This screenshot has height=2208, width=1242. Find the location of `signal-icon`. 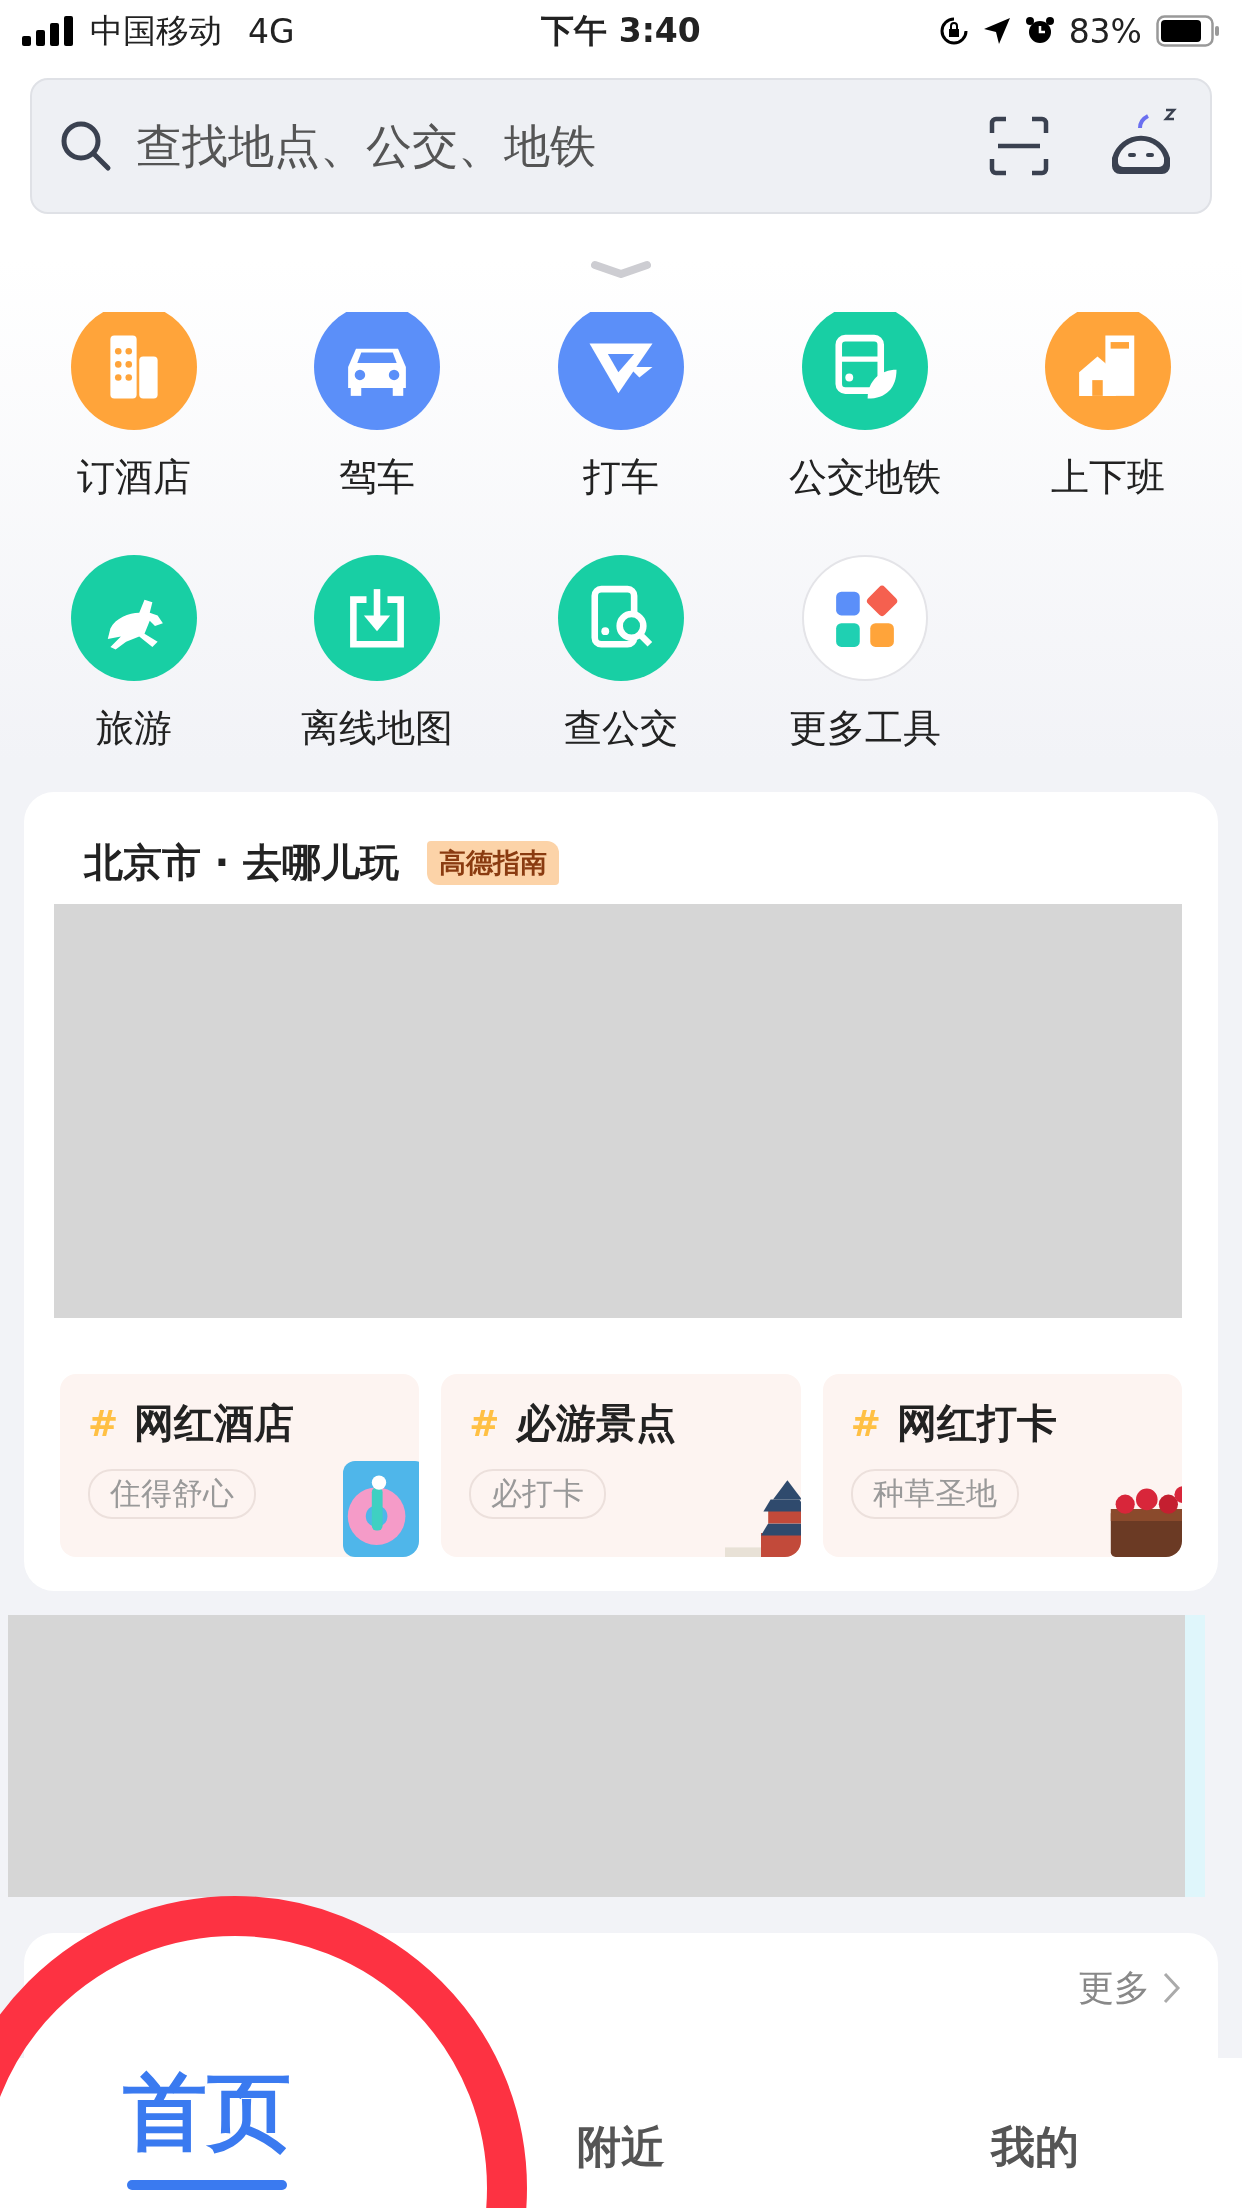

signal-icon is located at coordinates (49, 31).